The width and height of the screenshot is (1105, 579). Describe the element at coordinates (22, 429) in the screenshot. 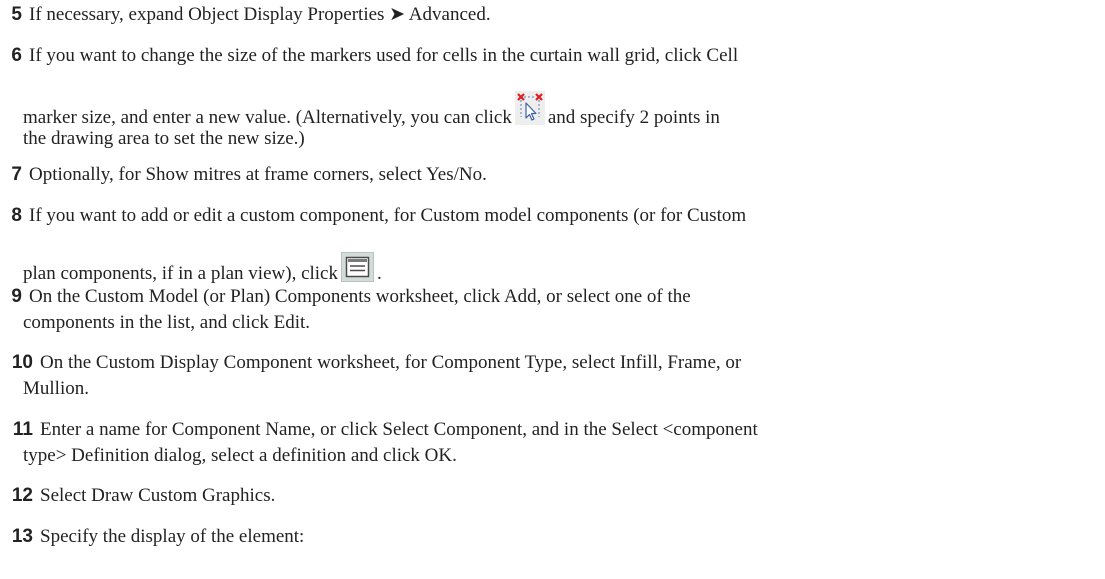

I see `step-number: 11` at that location.